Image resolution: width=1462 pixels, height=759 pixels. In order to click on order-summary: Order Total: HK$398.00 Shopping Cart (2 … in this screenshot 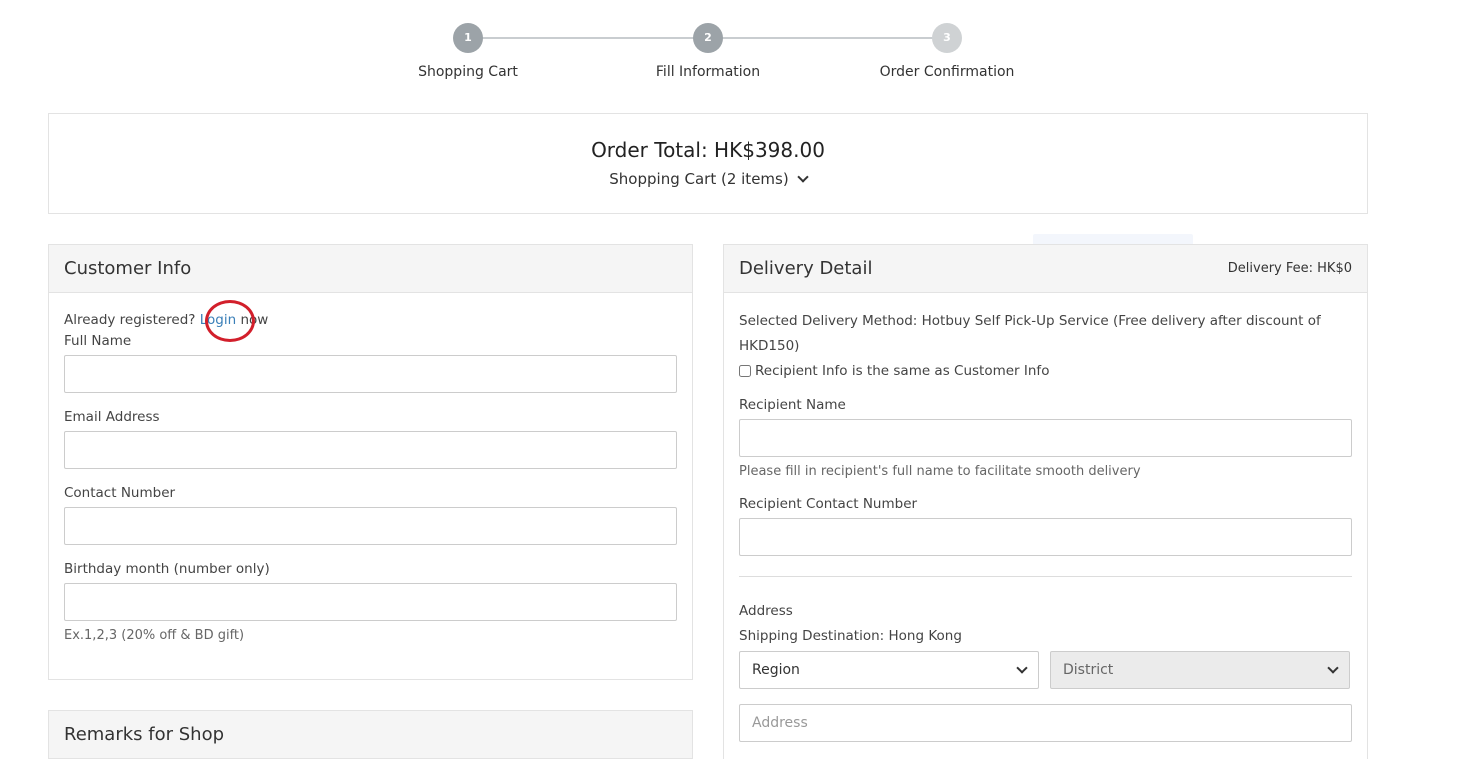, I will do `click(708, 163)`.